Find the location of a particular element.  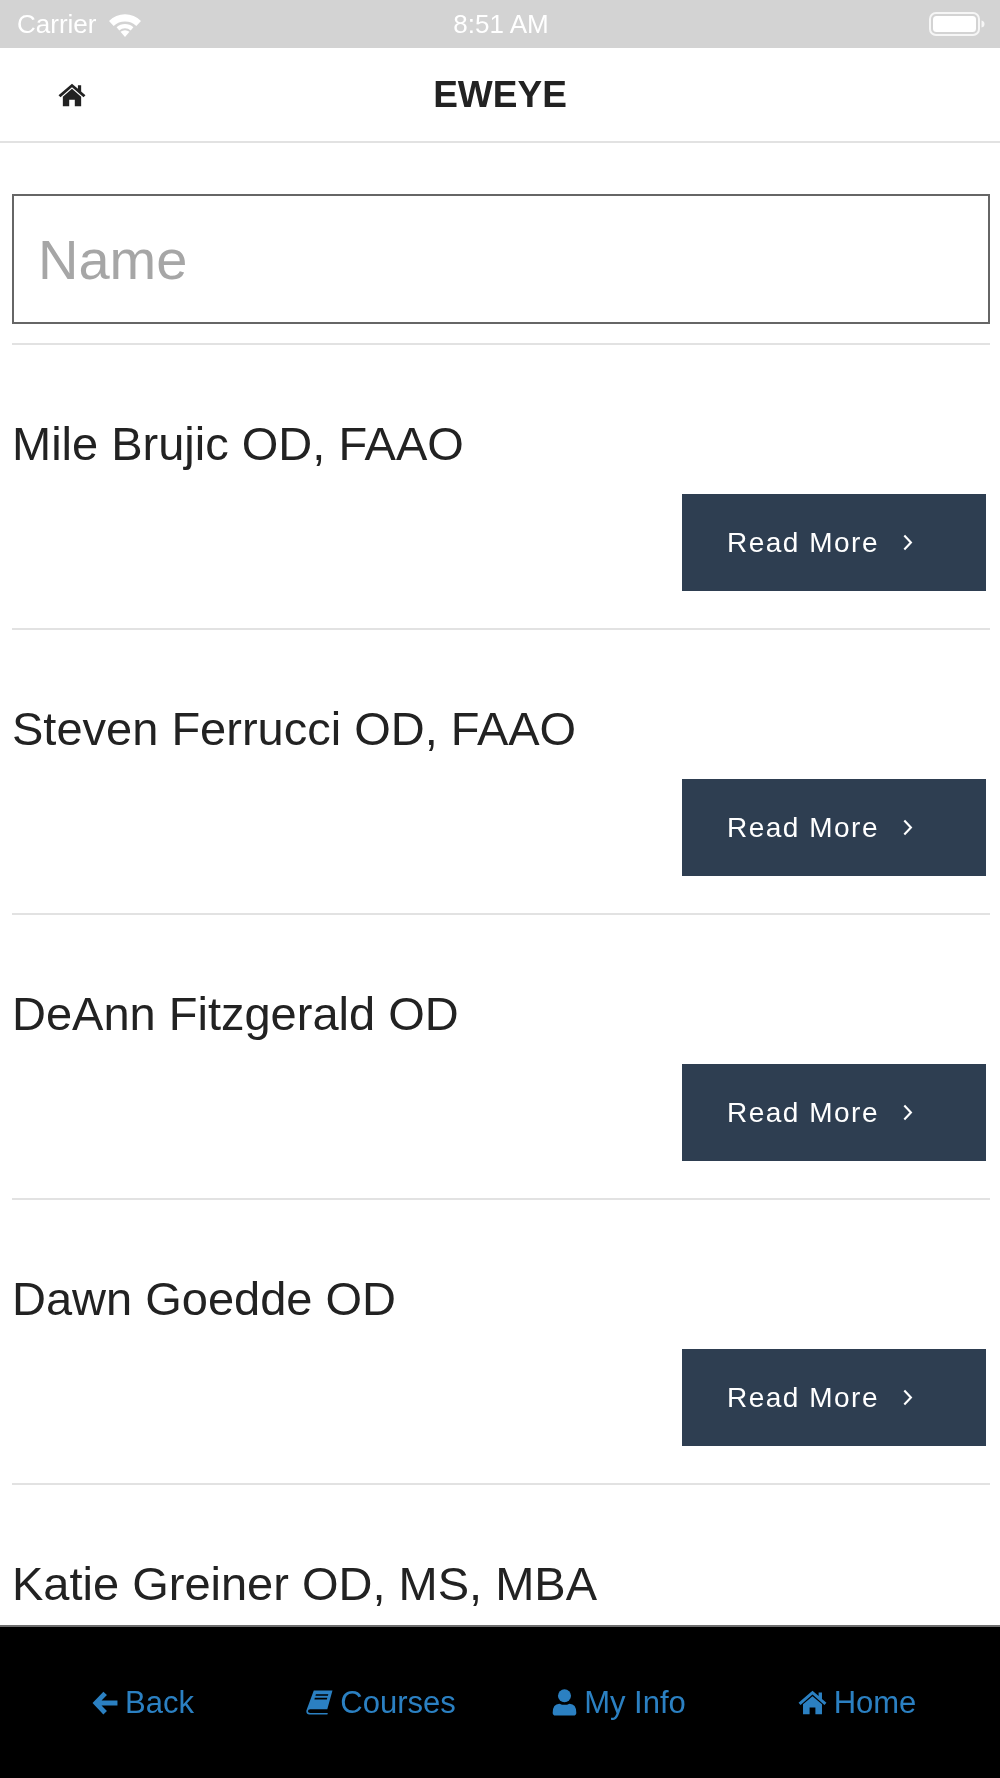

courses-tab: Courses is located at coordinates (381, 1702).